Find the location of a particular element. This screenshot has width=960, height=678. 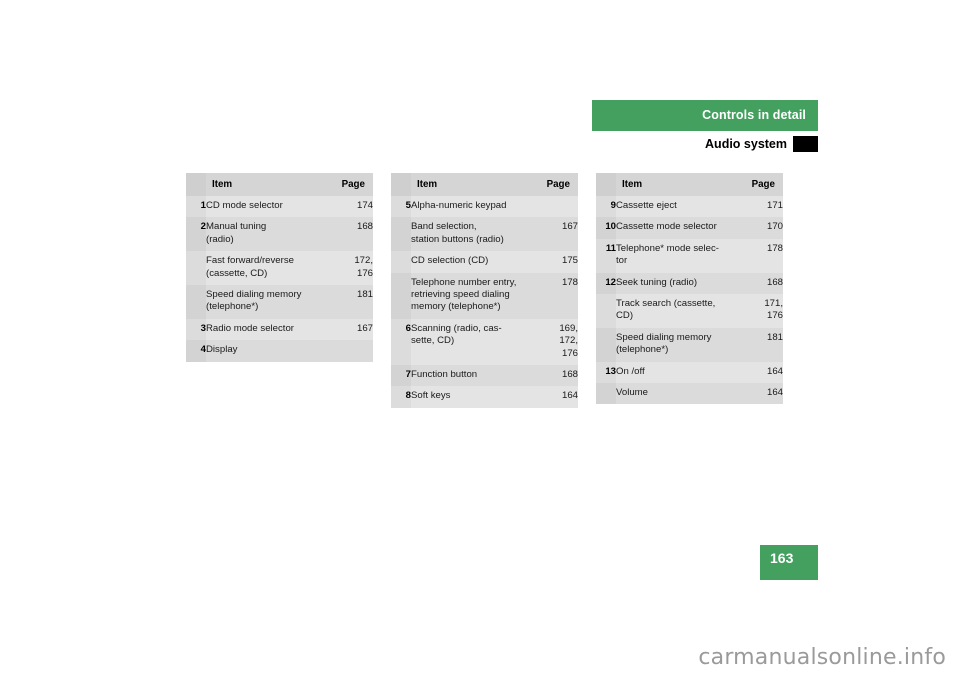

row-item-label: Cassette eject is located at coordinates (677, 207).